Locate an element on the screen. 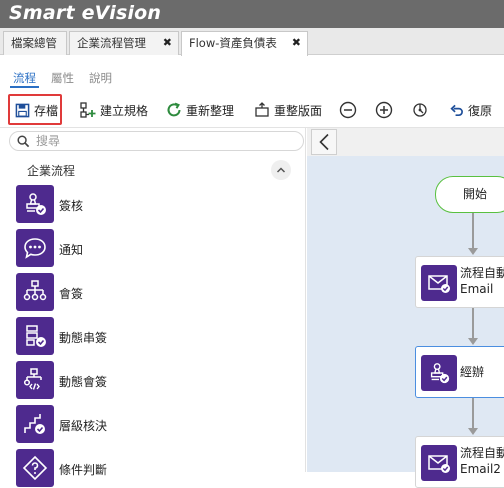 This screenshot has height=488, width=504. collapse-panel-button is located at coordinates (324, 142).